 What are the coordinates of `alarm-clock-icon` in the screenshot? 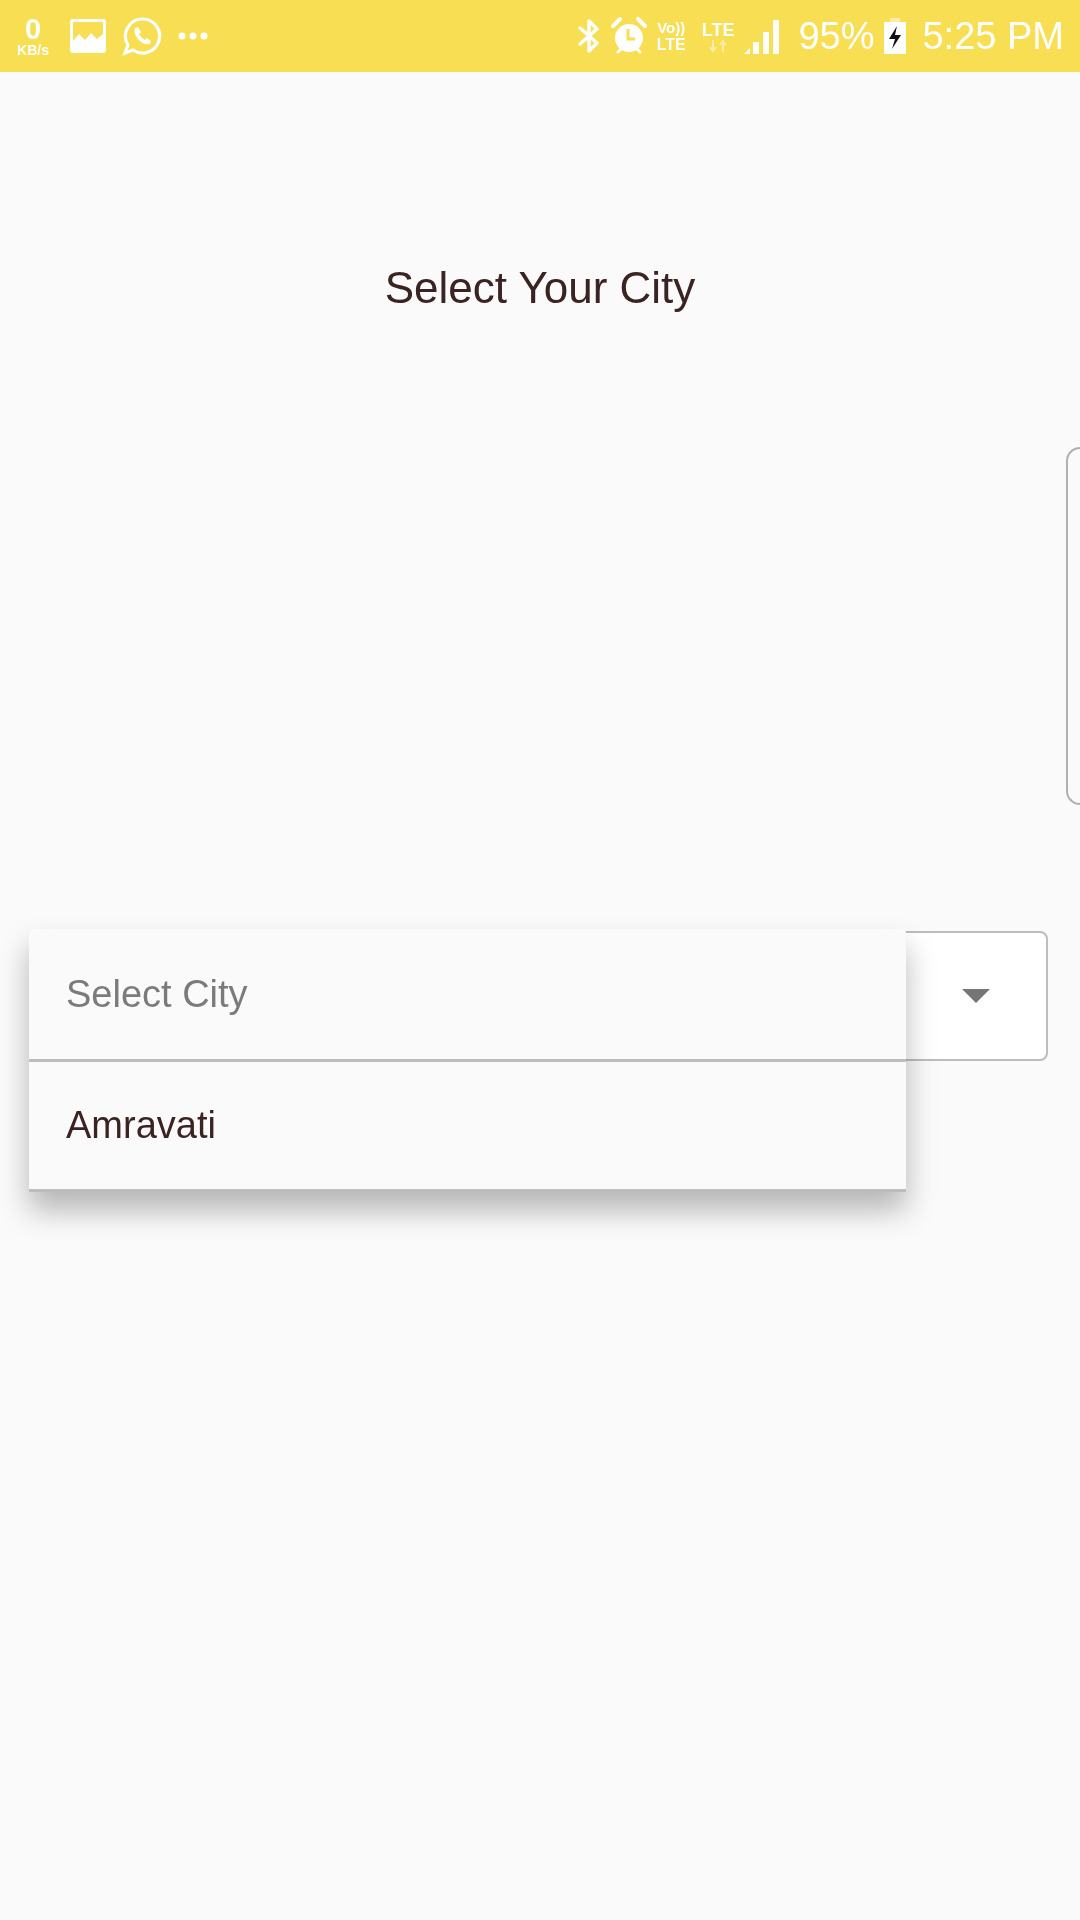 It's located at (628, 36).